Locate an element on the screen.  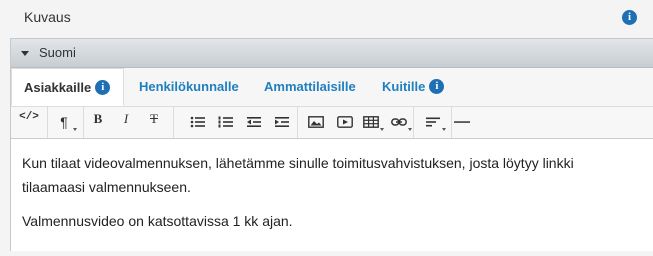
numbered-list-button is located at coordinates (226, 122).